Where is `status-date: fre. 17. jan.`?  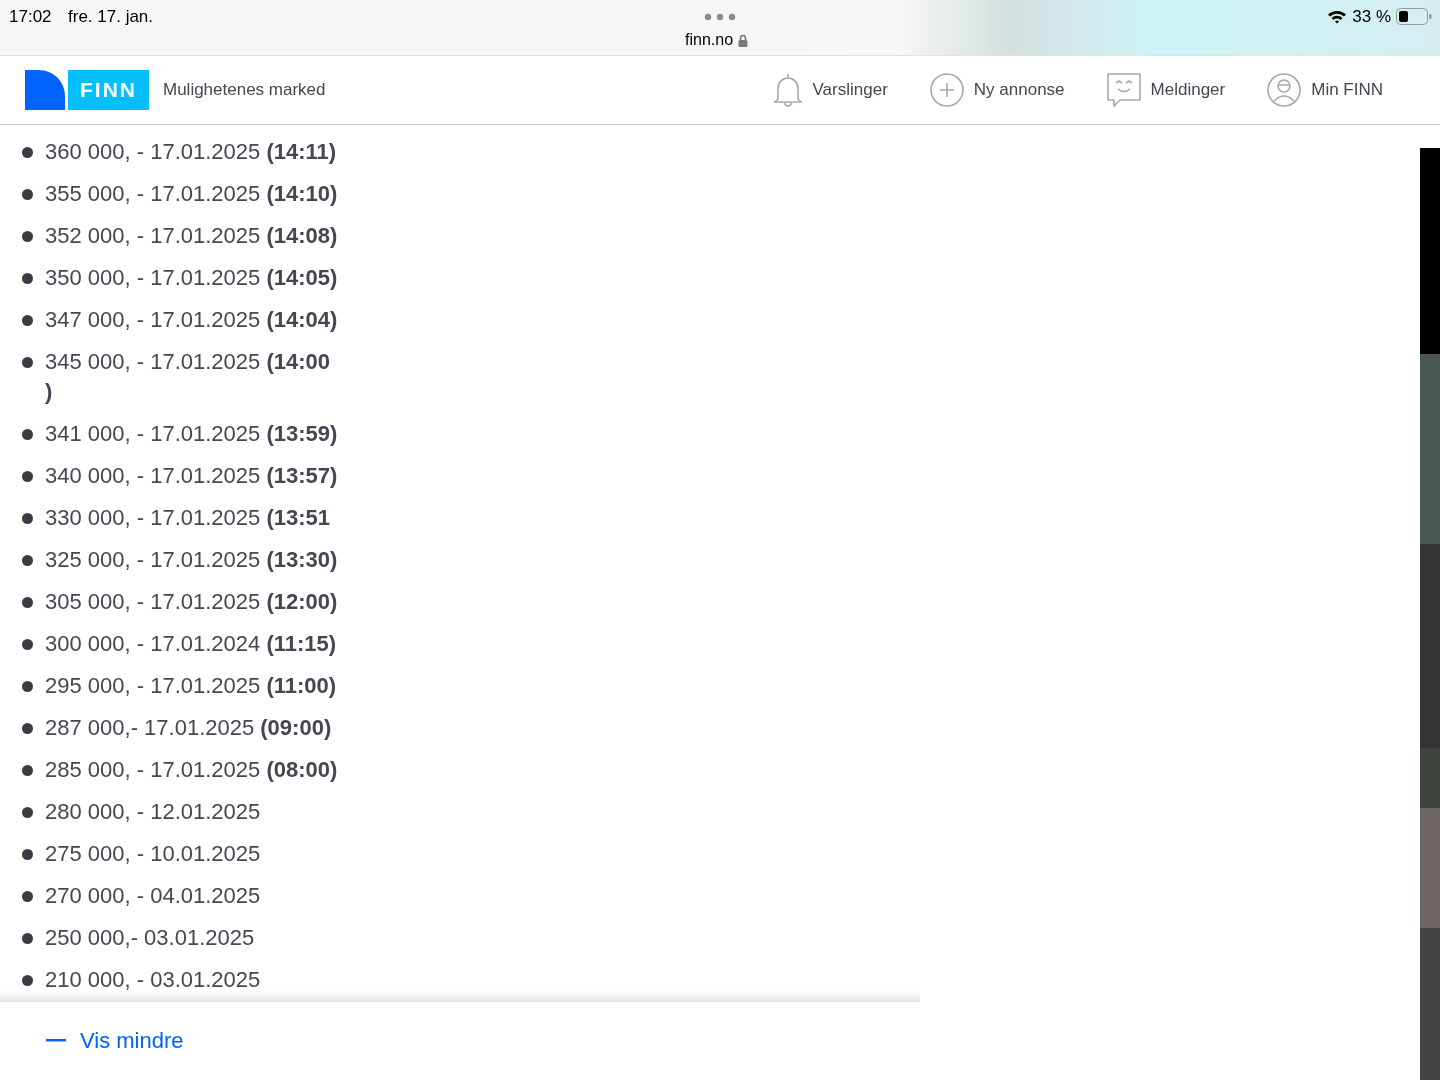 status-date: fre. 17. jan. is located at coordinates (111, 17).